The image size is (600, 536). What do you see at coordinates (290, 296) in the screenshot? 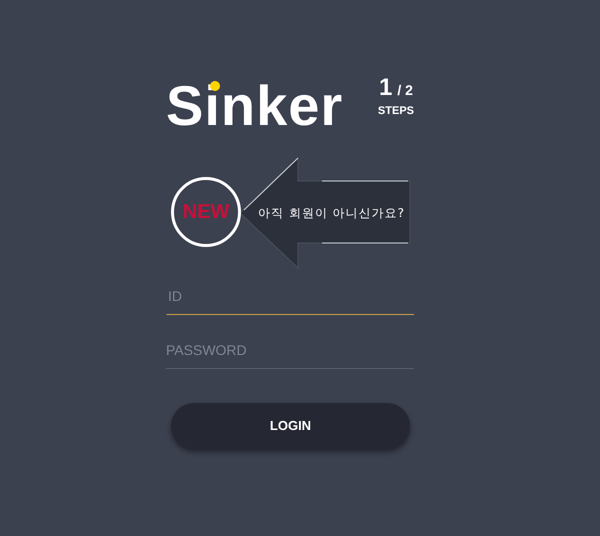
I see `id-field: ID` at bounding box center [290, 296].